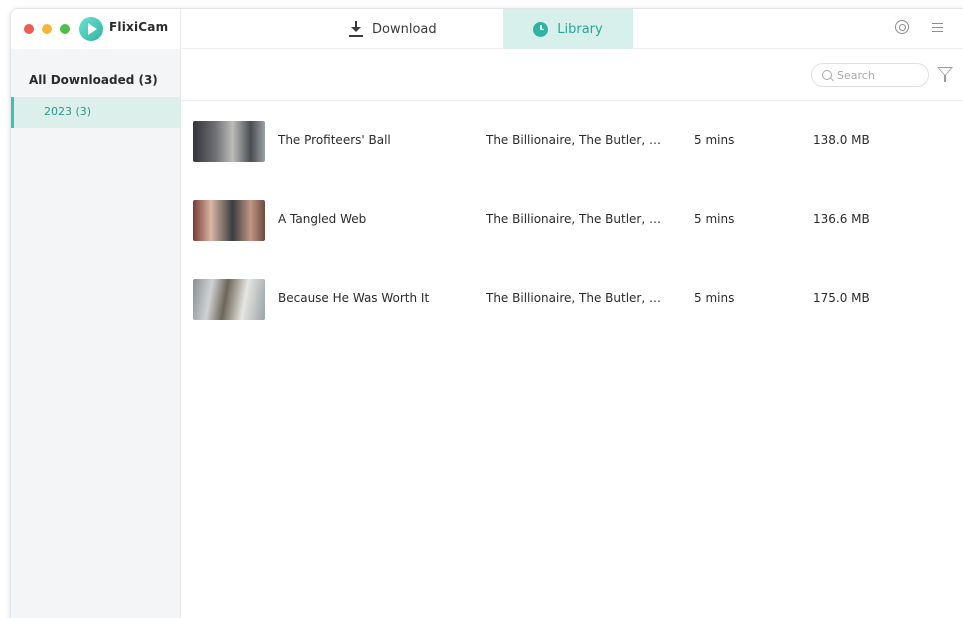 This screenshot has width=963, height=618. What do you see at coordinates (580, 29) in the screenshot?
I see `tab-library-label: Library` at bounding box center [580, 29].